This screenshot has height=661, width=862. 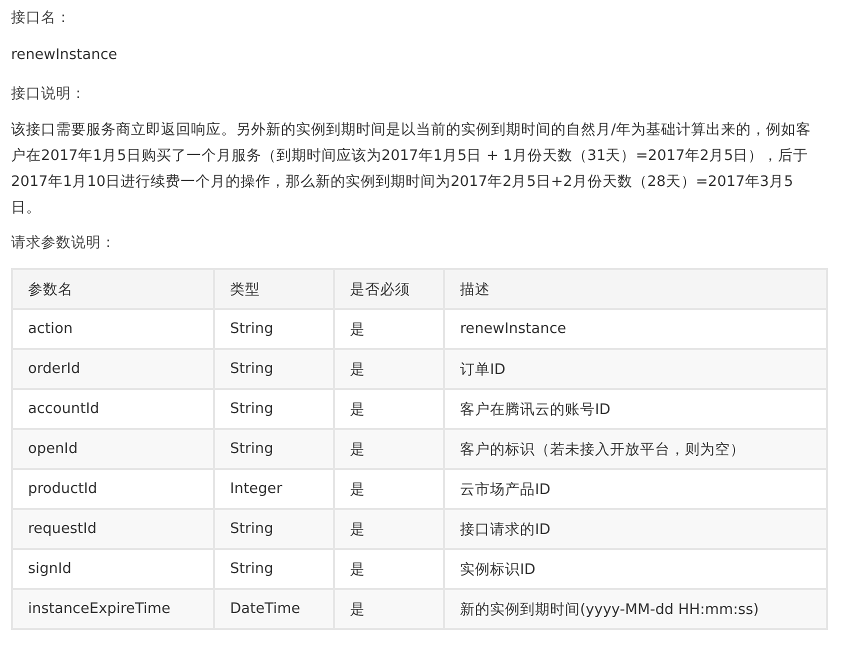 What do you see at coordinates (635, 369) in the screenshot?
I see `table-cell: 订单ID` at bounding box center [635, 369].